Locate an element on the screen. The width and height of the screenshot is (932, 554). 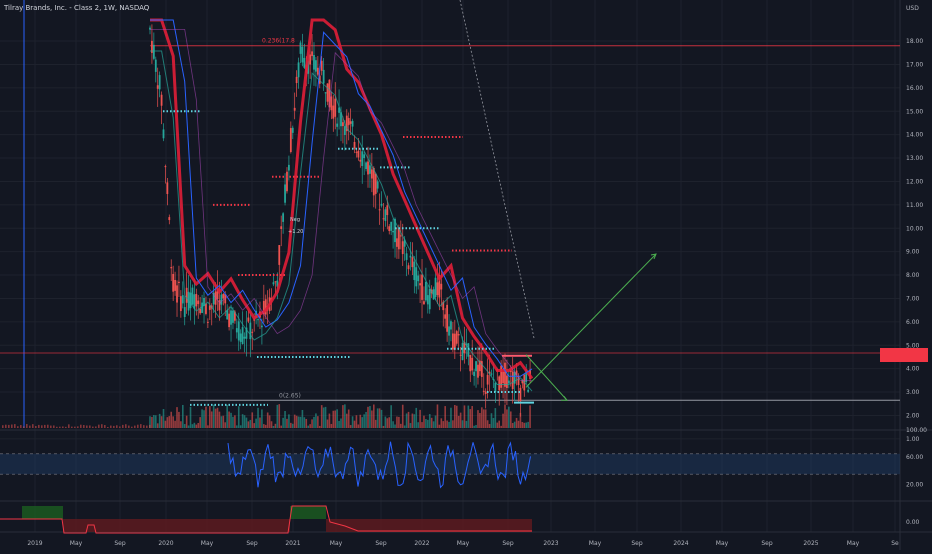
oscillator-band is located at coordinates (450, 464).